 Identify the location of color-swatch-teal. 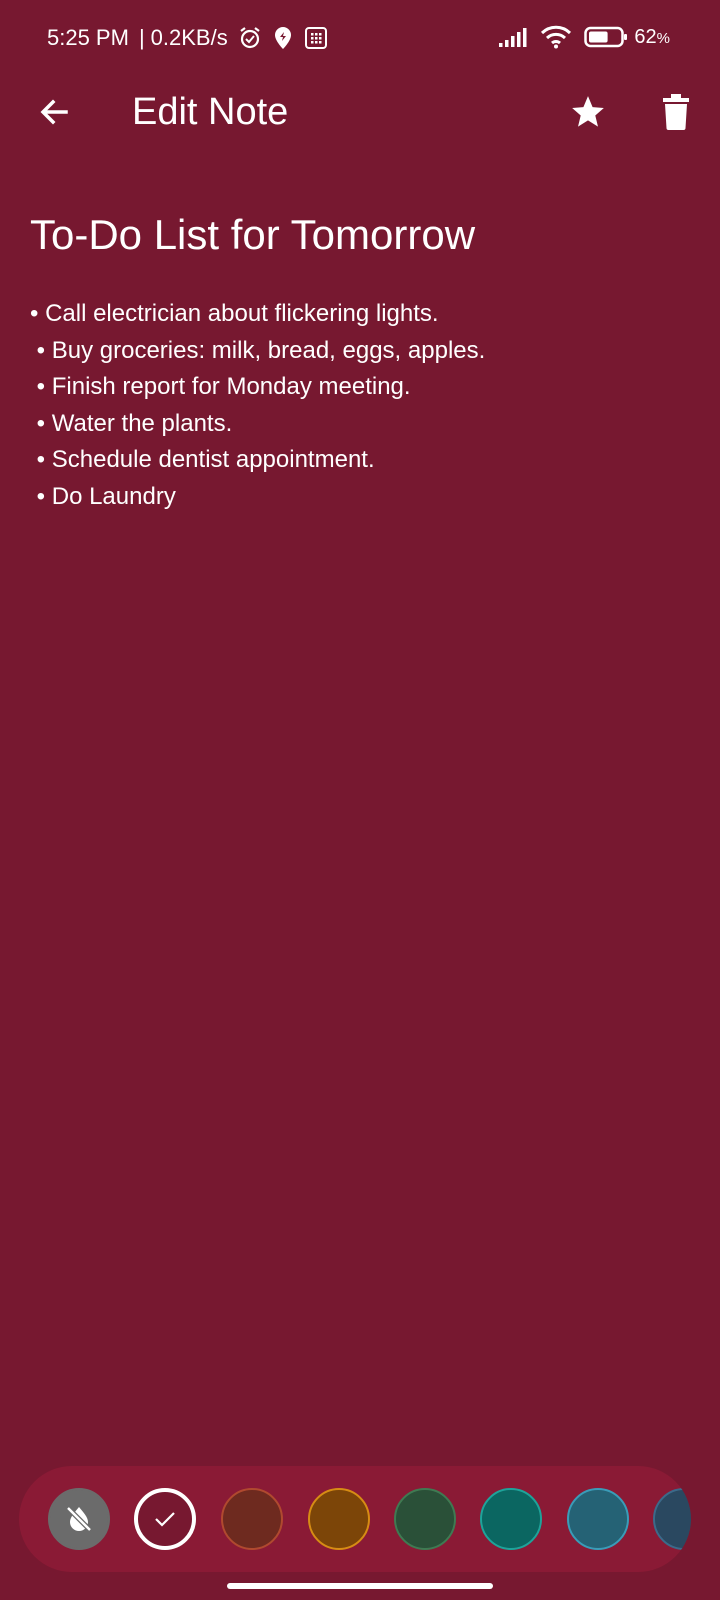
(511, 1519).